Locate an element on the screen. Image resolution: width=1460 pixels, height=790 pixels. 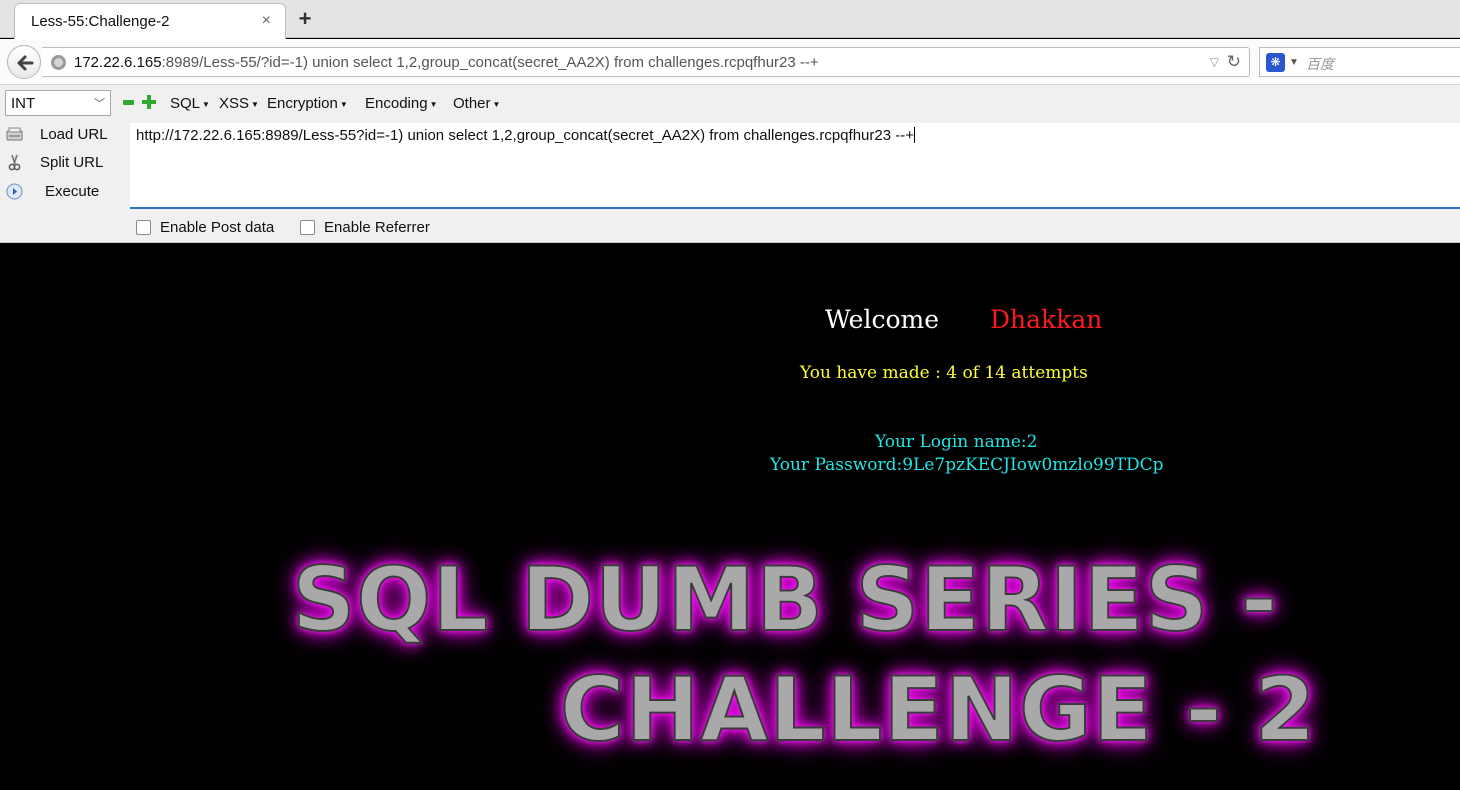
banner-title-line1: SQL DUMB SERIES - is located at coordinates (785, 599).